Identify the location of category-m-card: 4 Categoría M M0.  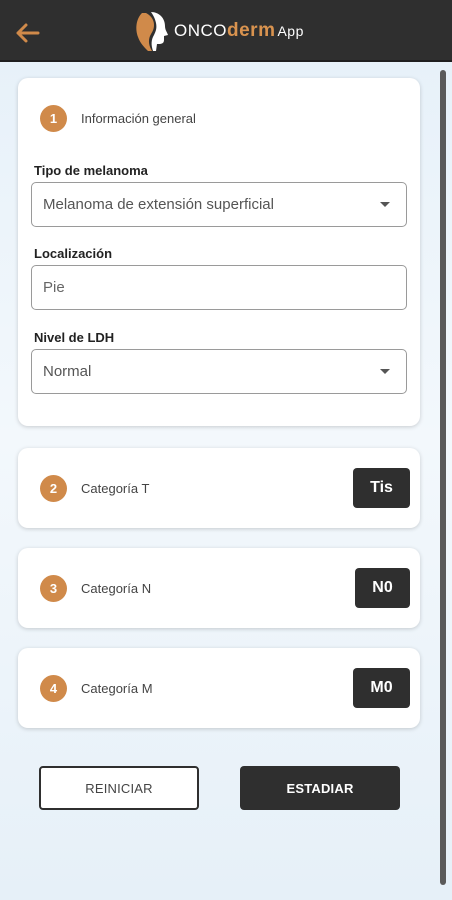
(219, 688).